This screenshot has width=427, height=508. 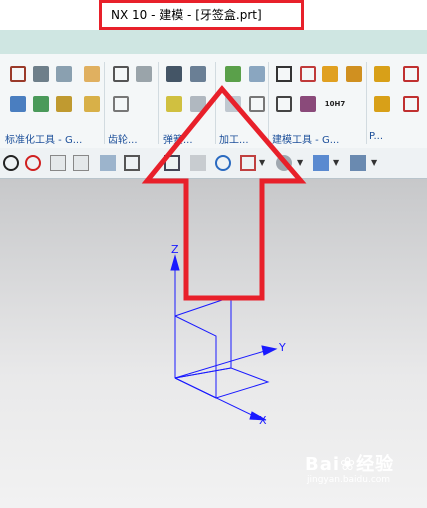 I want to click on pencil-icon, so click(x=233, y=74).